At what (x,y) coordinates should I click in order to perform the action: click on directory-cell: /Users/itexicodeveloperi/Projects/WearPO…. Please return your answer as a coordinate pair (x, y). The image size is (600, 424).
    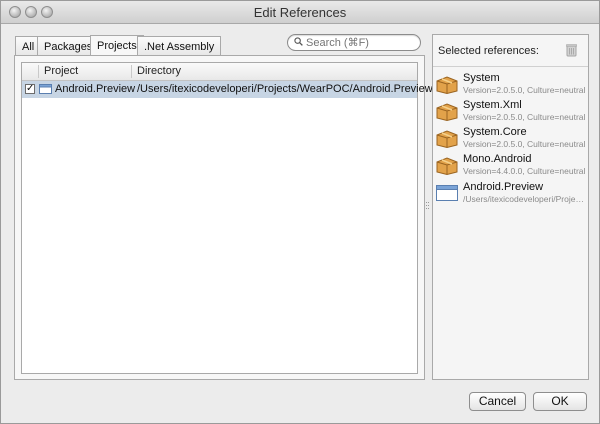
    Looking at the image, I should click on (285, 89).